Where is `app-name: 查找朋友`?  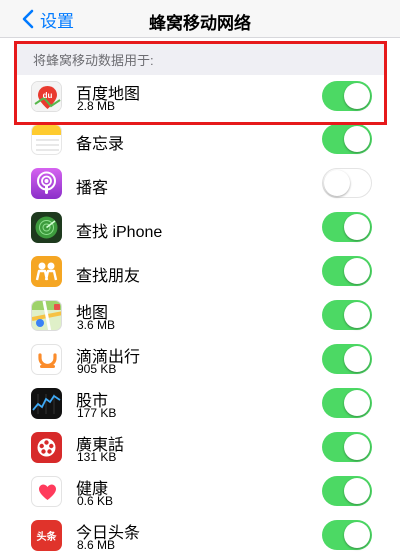 app-name: 查找朋友 is located at coordinates (108, 276).